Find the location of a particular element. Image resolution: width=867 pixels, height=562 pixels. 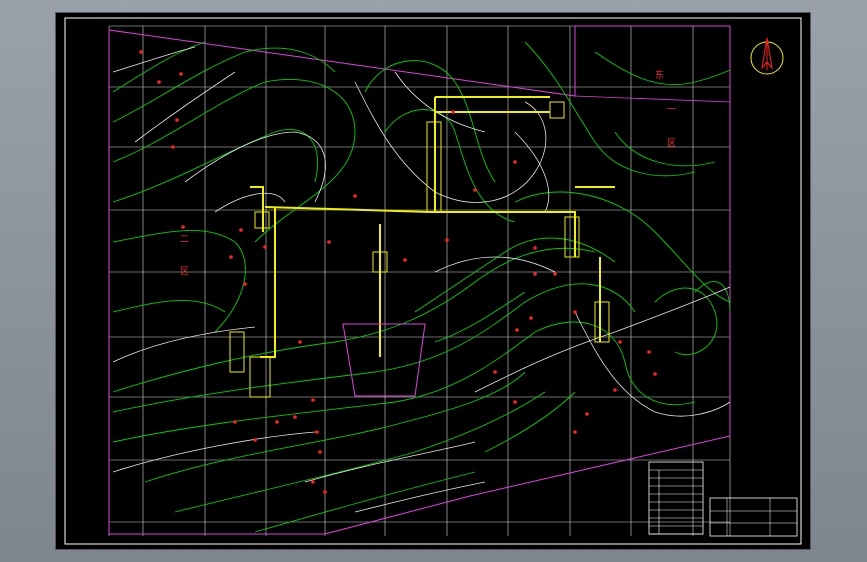

zone-label-two: 二 is located at coordinates (184, 240).